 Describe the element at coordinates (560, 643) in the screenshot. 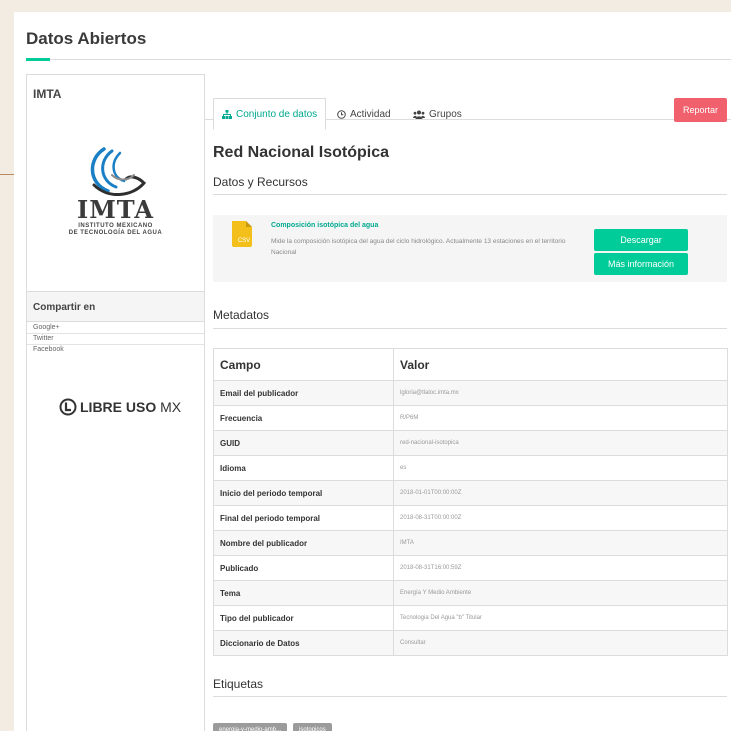

I see `data-dictionary-link: Consultar` at that location.